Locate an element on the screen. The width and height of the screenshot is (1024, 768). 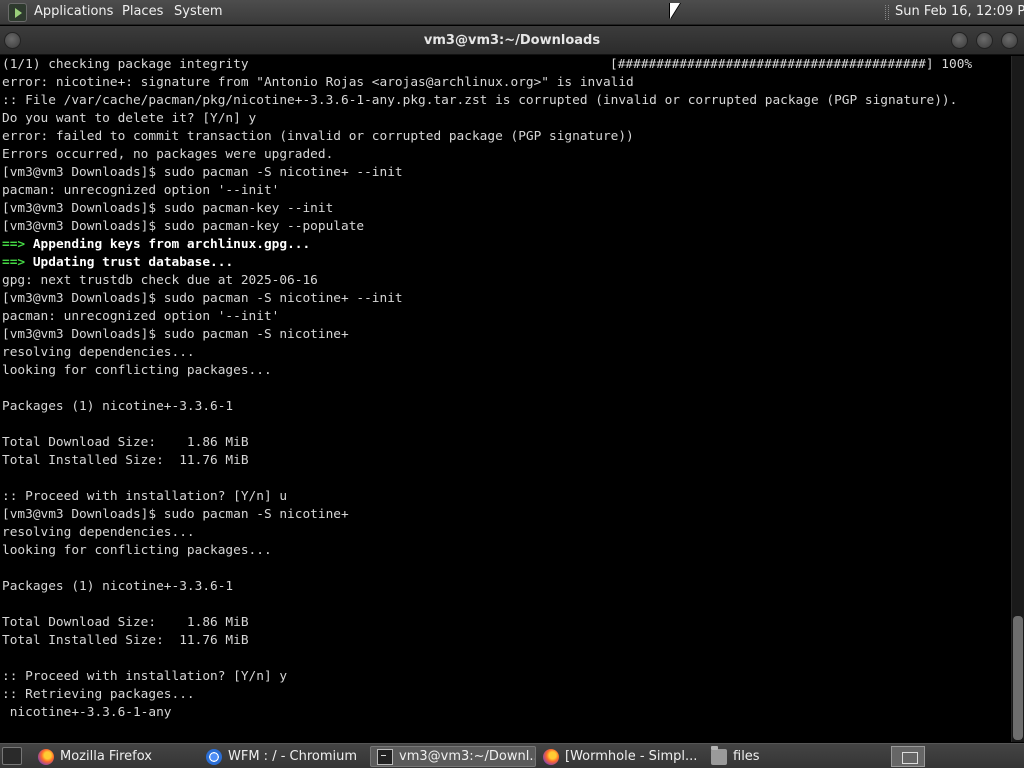
terminal-line: Do you want to delete it? [Y/n] y is located at coordinates (129, 118).